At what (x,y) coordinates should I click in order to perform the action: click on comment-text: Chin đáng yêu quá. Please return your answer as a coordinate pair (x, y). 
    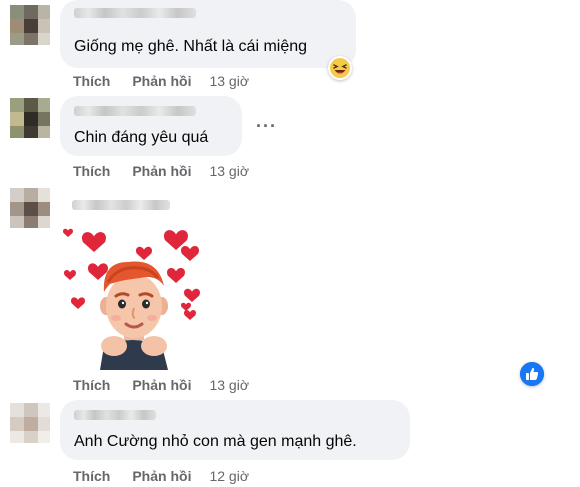
    Looking at the image, I should click on (141, 137).